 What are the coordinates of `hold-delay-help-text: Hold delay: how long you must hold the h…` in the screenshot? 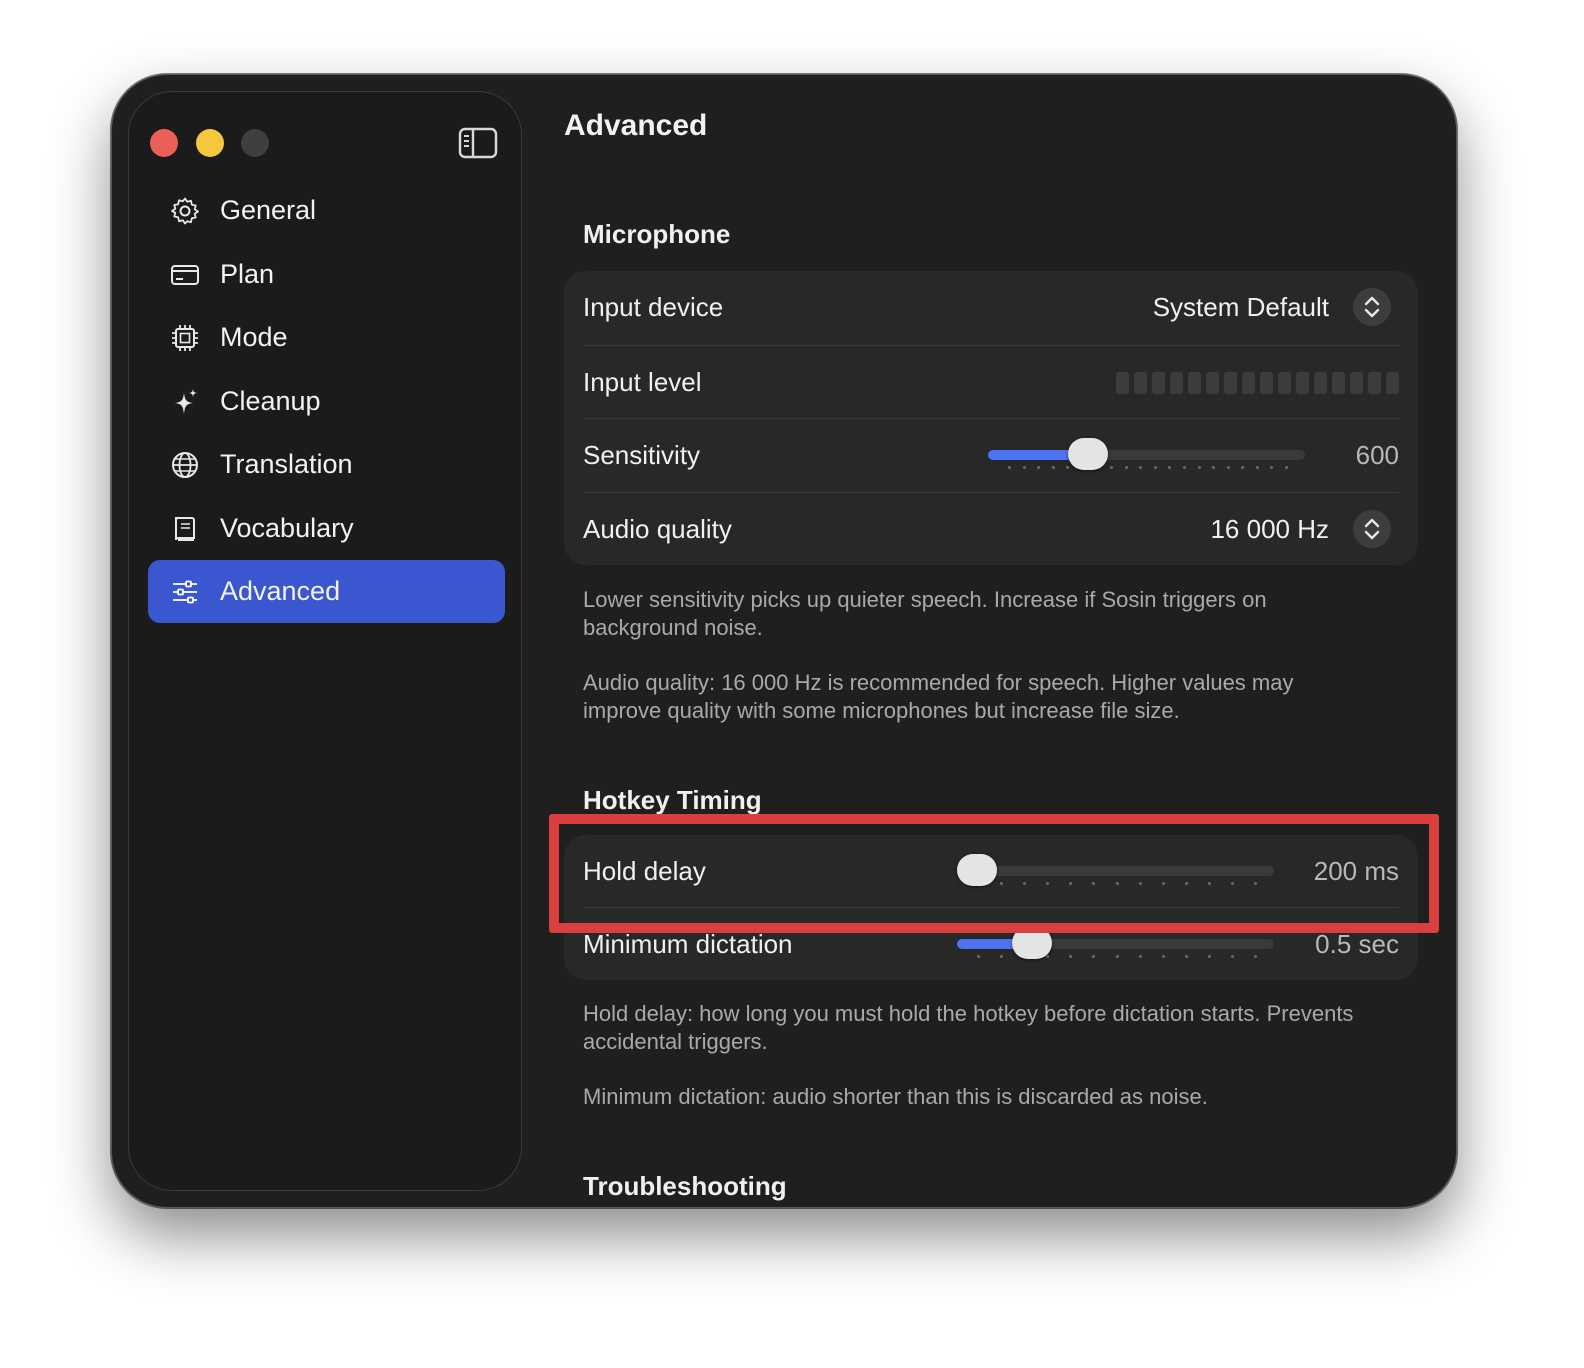 It's located at (968, 1027).